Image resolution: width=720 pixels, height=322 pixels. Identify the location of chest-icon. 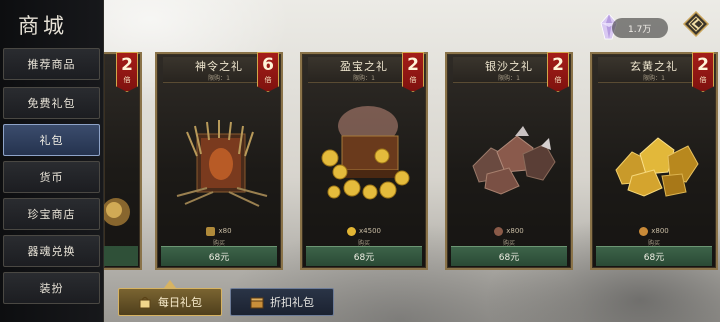
(257, 303).